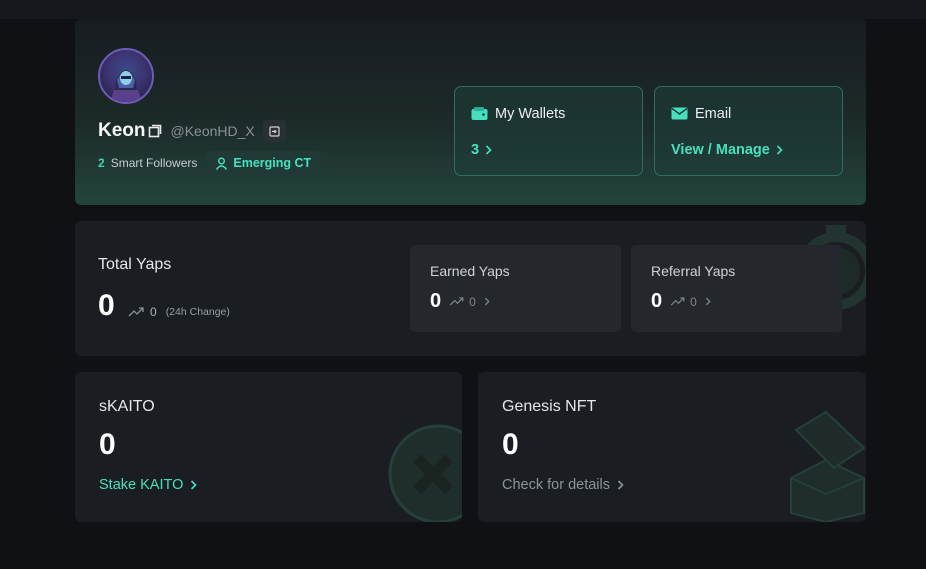 Image resolution: width=926 pixels, height=569 pixels. What do you see at coordinates (212, 131) in the screenshot?
I see `profile-handle: @KeonHD_X` at bounding box center [212, 131].